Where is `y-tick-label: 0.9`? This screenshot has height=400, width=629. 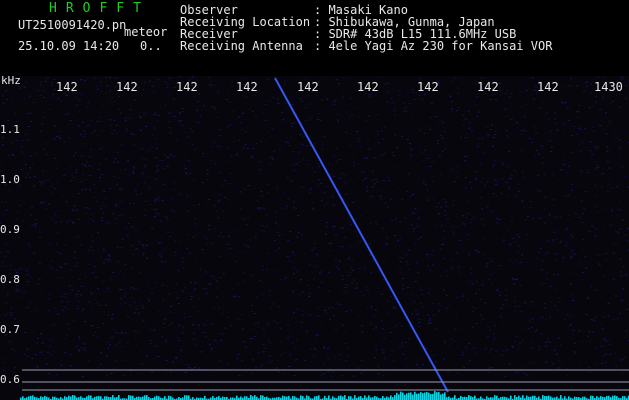
y-tick-label: 0.9 is located at coordinates (10, 229).